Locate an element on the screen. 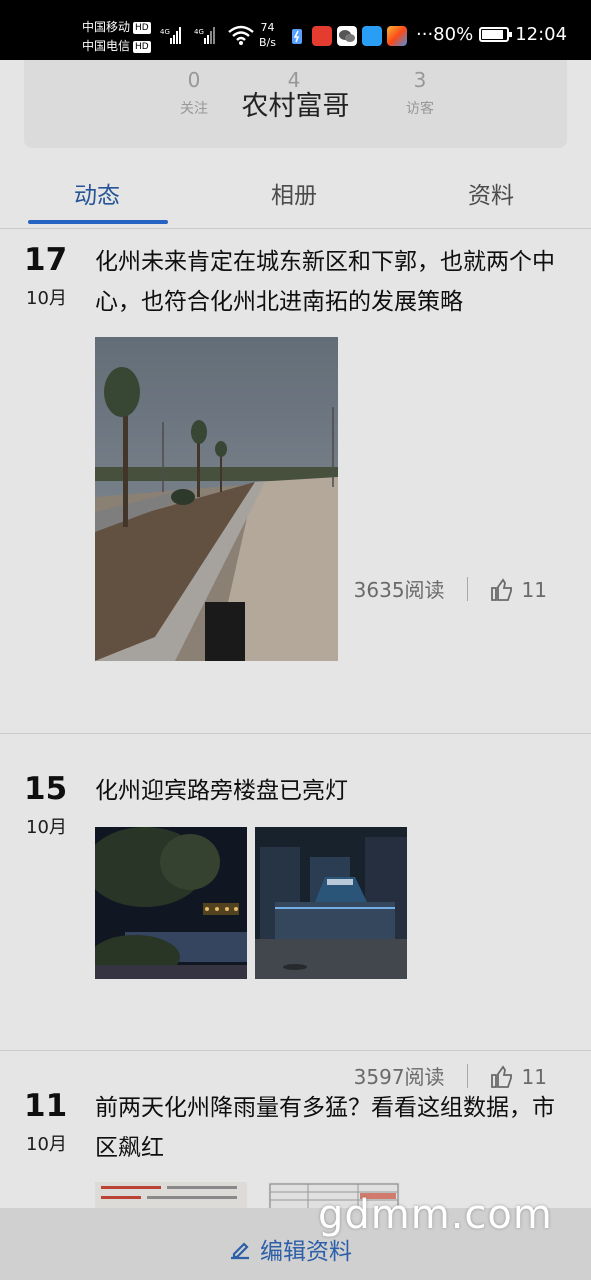  app-icon is located at coordinates (397, 36).